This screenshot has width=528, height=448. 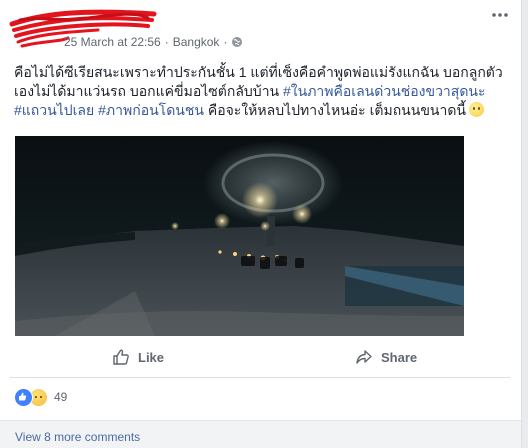 I want to click on post-actions: Like Share, so click(x=260, y=358).